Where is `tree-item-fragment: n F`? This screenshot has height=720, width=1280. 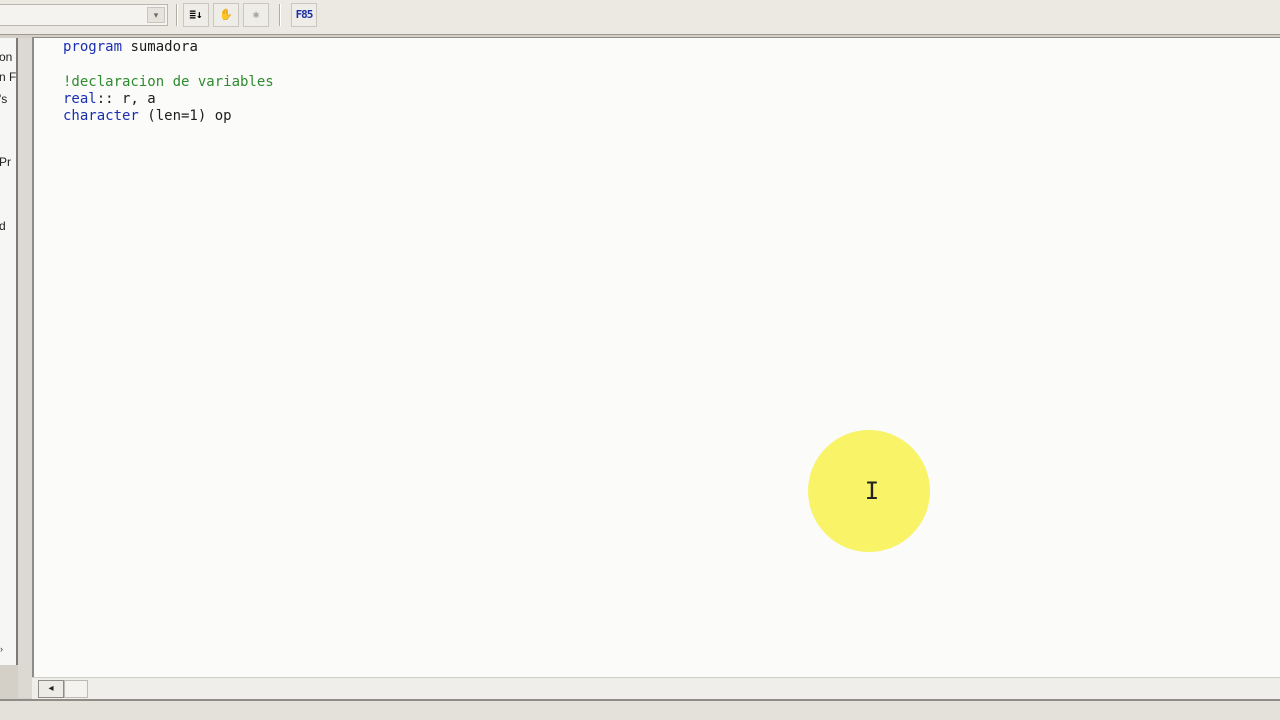 tree-item-fragment: n F is located at coordinates (8, 77).